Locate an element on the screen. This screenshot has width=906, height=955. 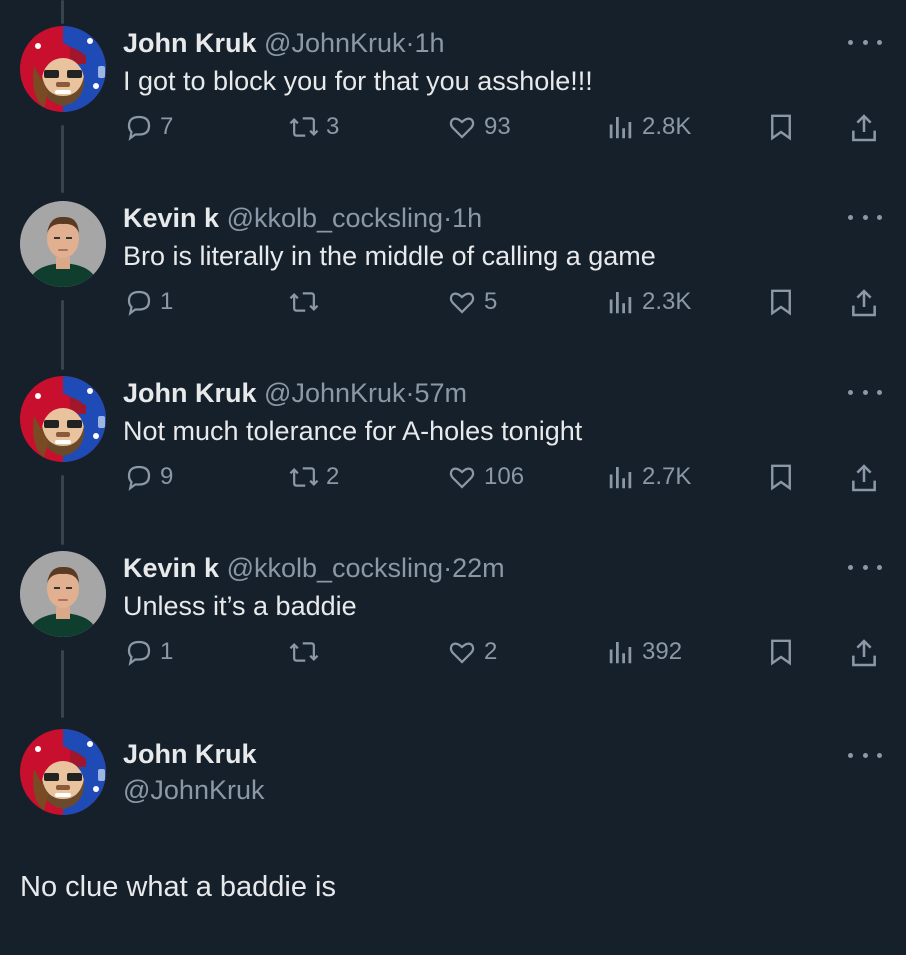
reply-button: 7 is located at coordinates (148, 127).